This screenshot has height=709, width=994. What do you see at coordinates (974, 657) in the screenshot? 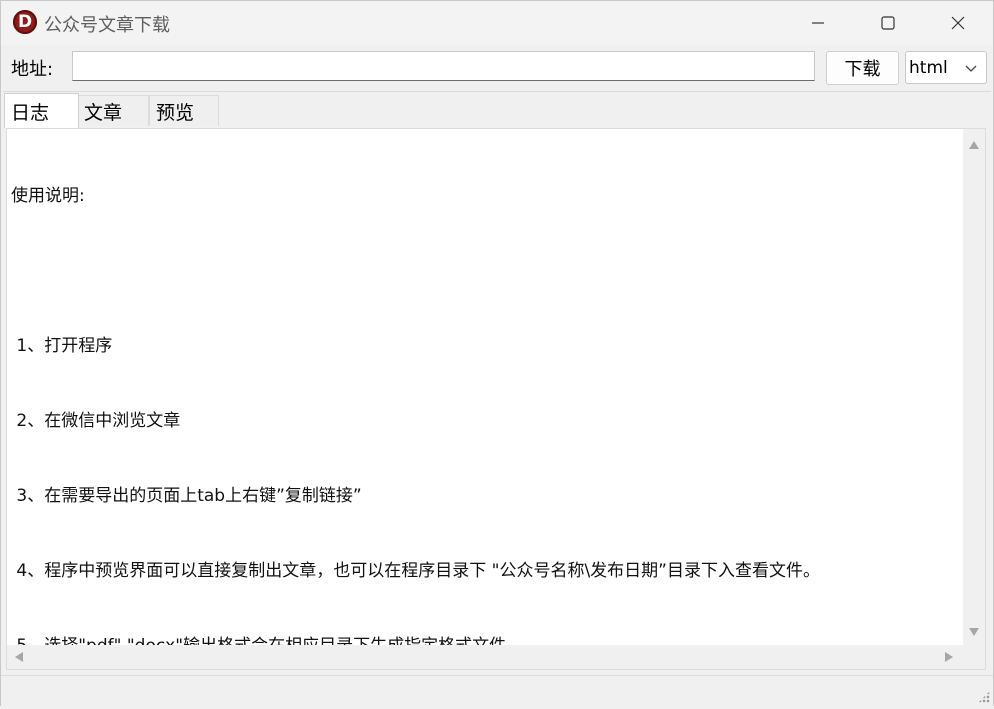
I see `scrollbar-corner` at bounding box center [974, 657].